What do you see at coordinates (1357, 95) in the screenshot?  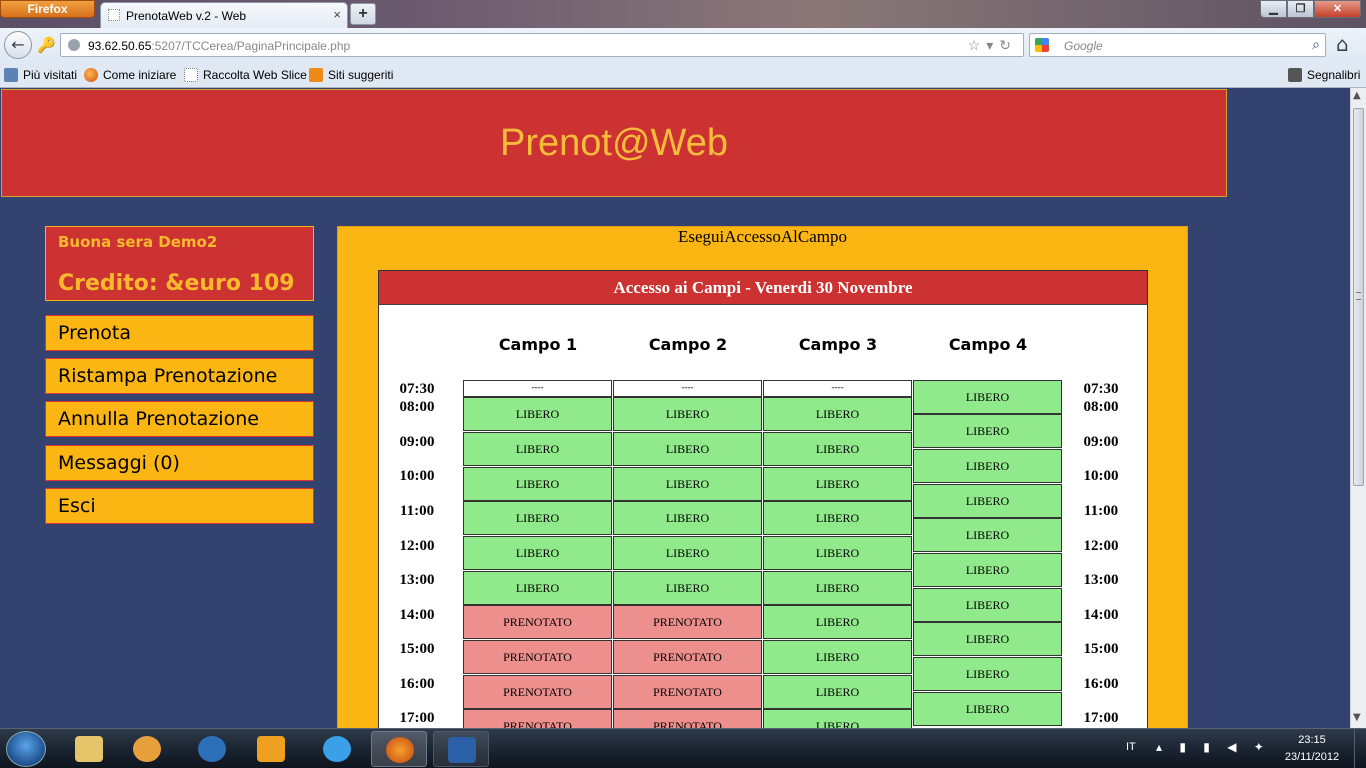 I see `scroll-up-arrow-icon: ▲` at bounding box center [1357, 95].